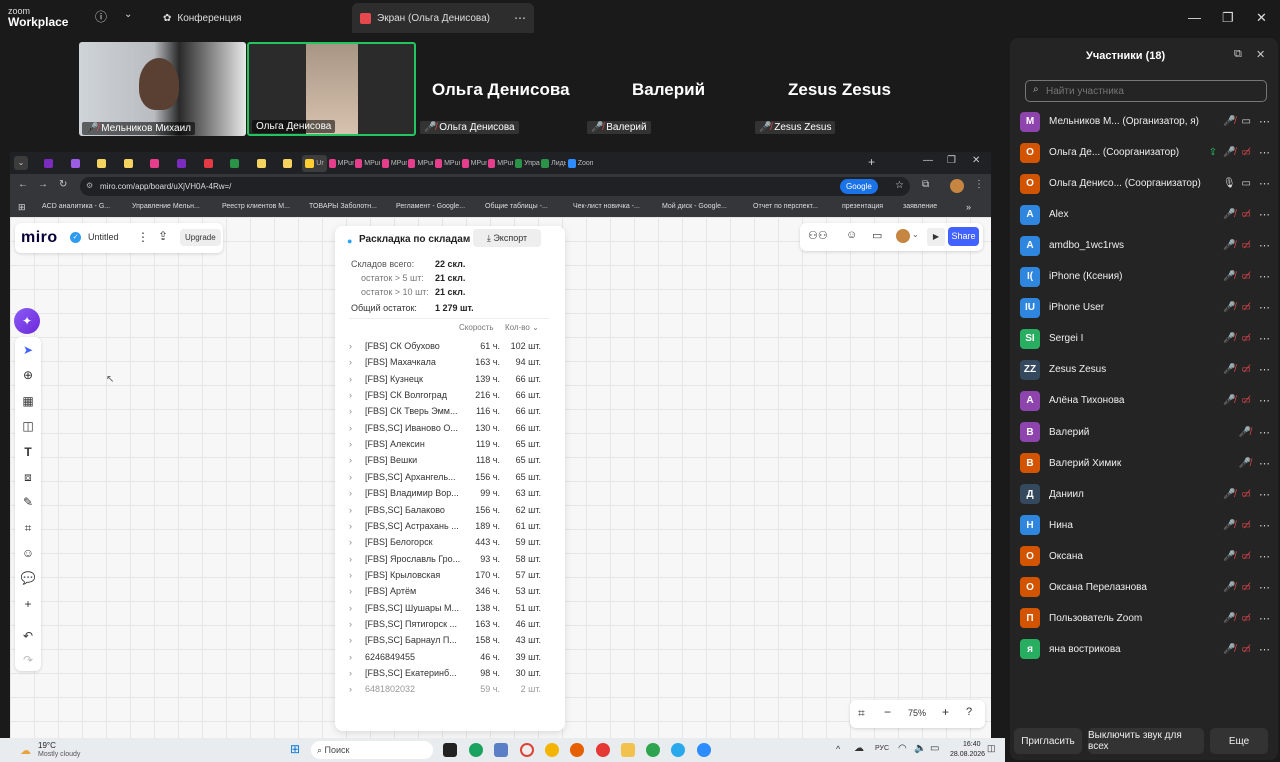  I want to click on participant-row: Д Даниил 🎤̸ ▭̸ ⋯, so click(1145, 494).